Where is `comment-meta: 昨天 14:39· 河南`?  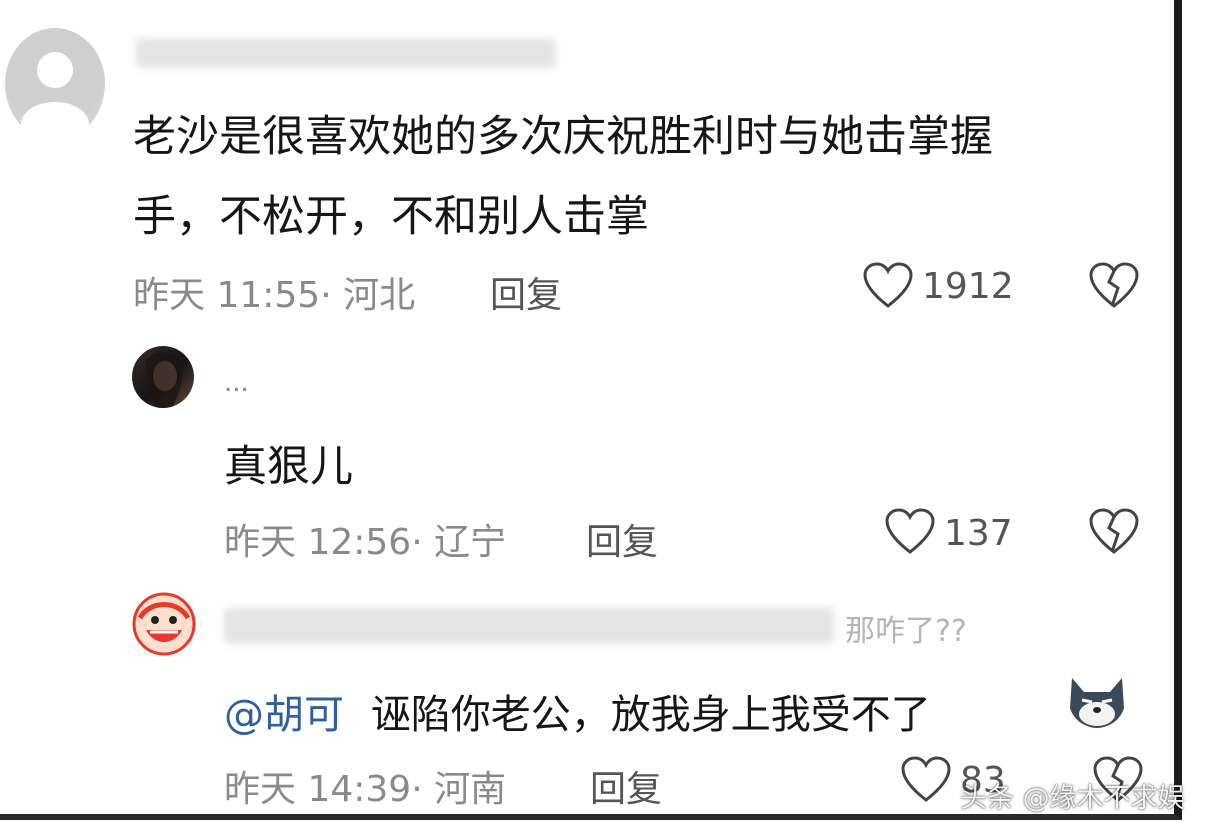
comment-meta: 昨天 14:39· 河南 is located at coordinates (365, 789).